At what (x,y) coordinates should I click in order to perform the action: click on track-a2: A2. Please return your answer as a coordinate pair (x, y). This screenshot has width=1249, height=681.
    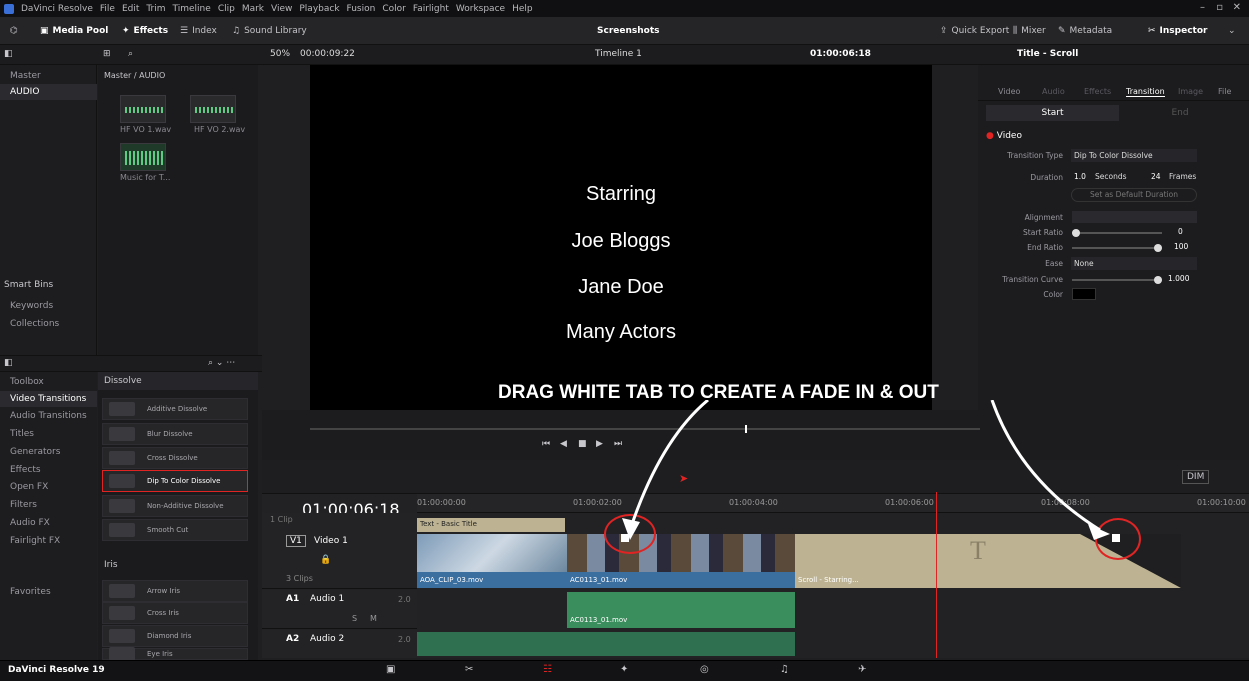
    Looking at the image, I should click on (292, 639).